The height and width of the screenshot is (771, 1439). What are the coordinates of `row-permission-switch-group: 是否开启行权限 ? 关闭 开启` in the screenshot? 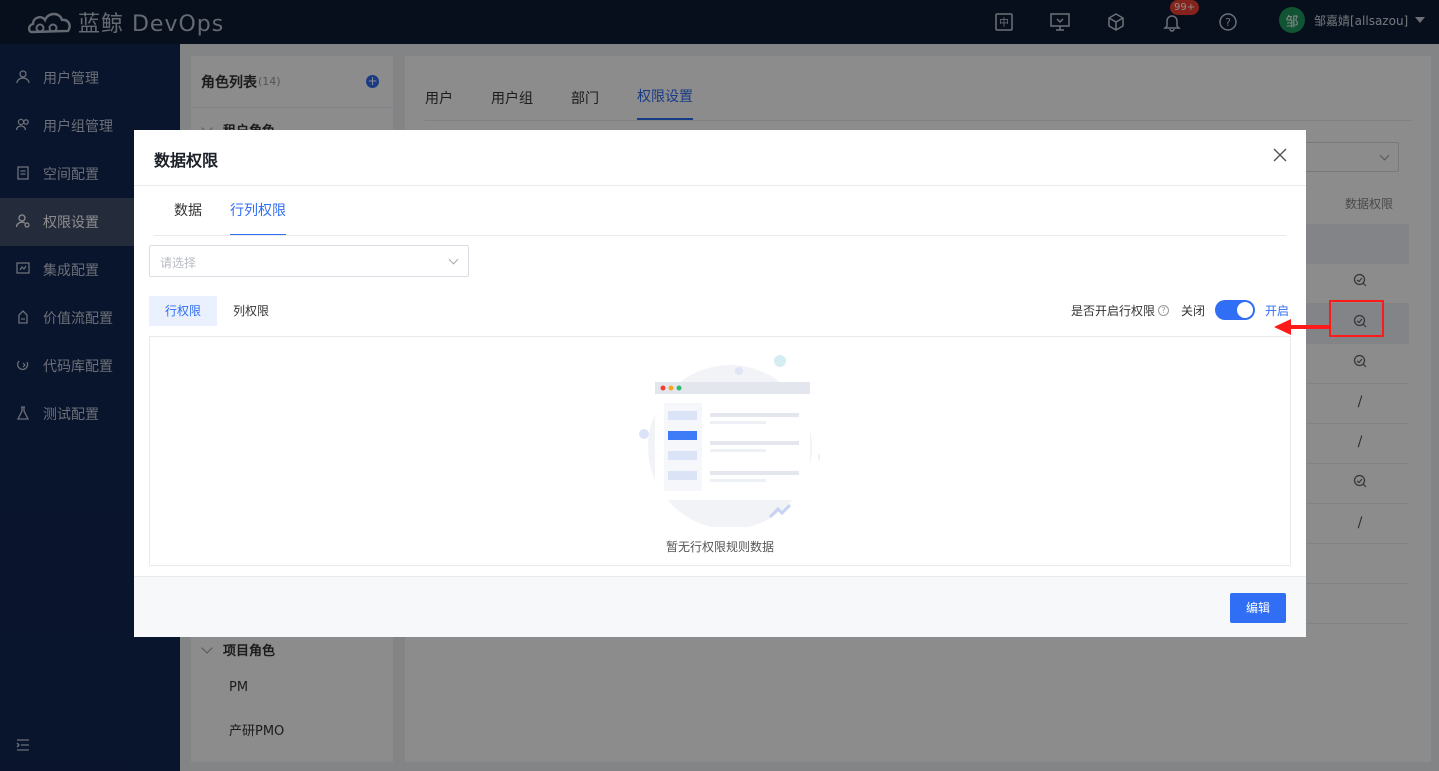 It's located at (1180, 310).